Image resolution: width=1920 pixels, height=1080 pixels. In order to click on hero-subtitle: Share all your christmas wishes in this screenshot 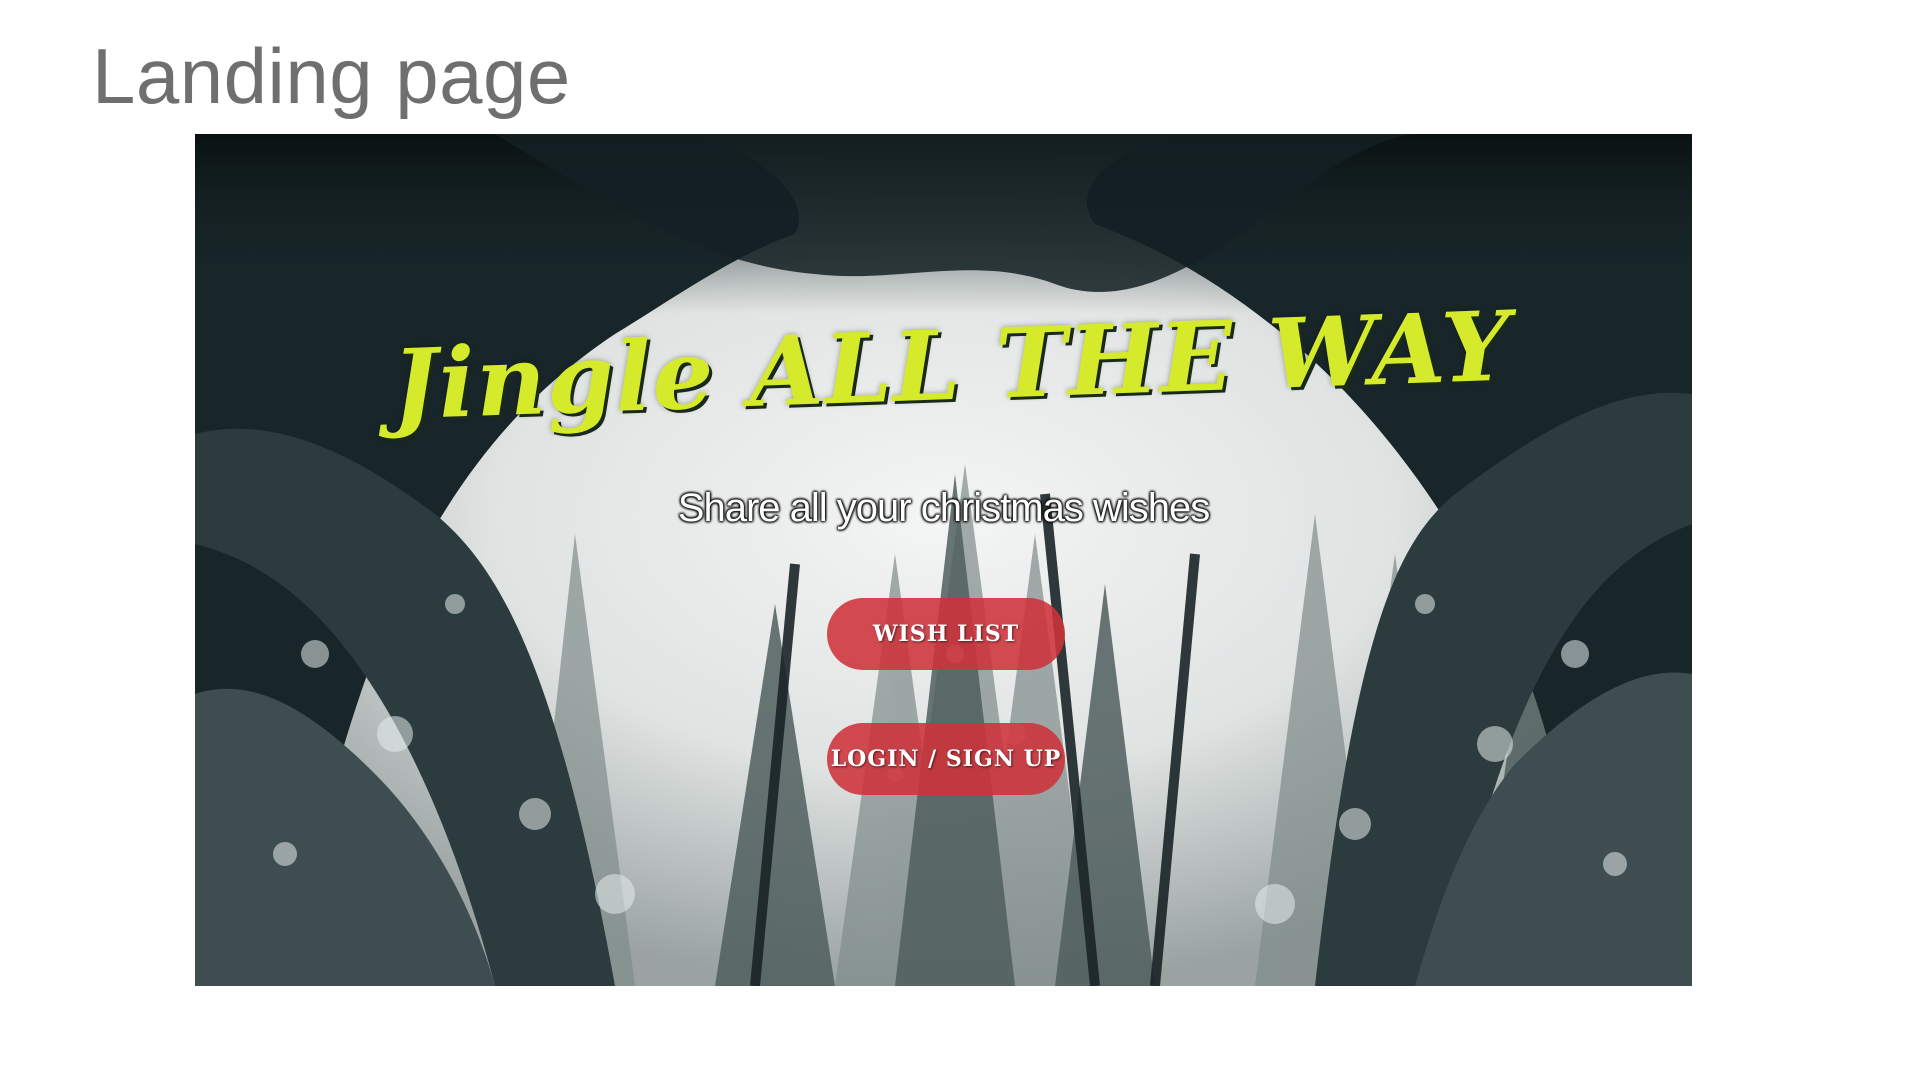, I will do `click(943, 508)`.